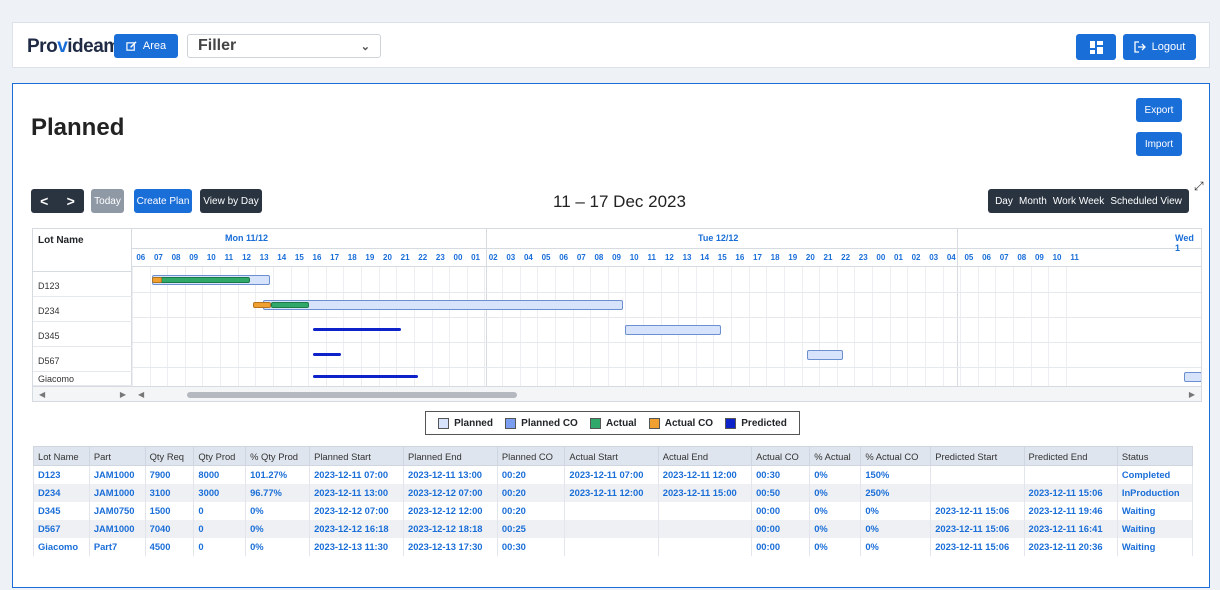 This screenshot has width=1220, height=590. I want to click on column-header: % Qty Prod, so click(278, 456).